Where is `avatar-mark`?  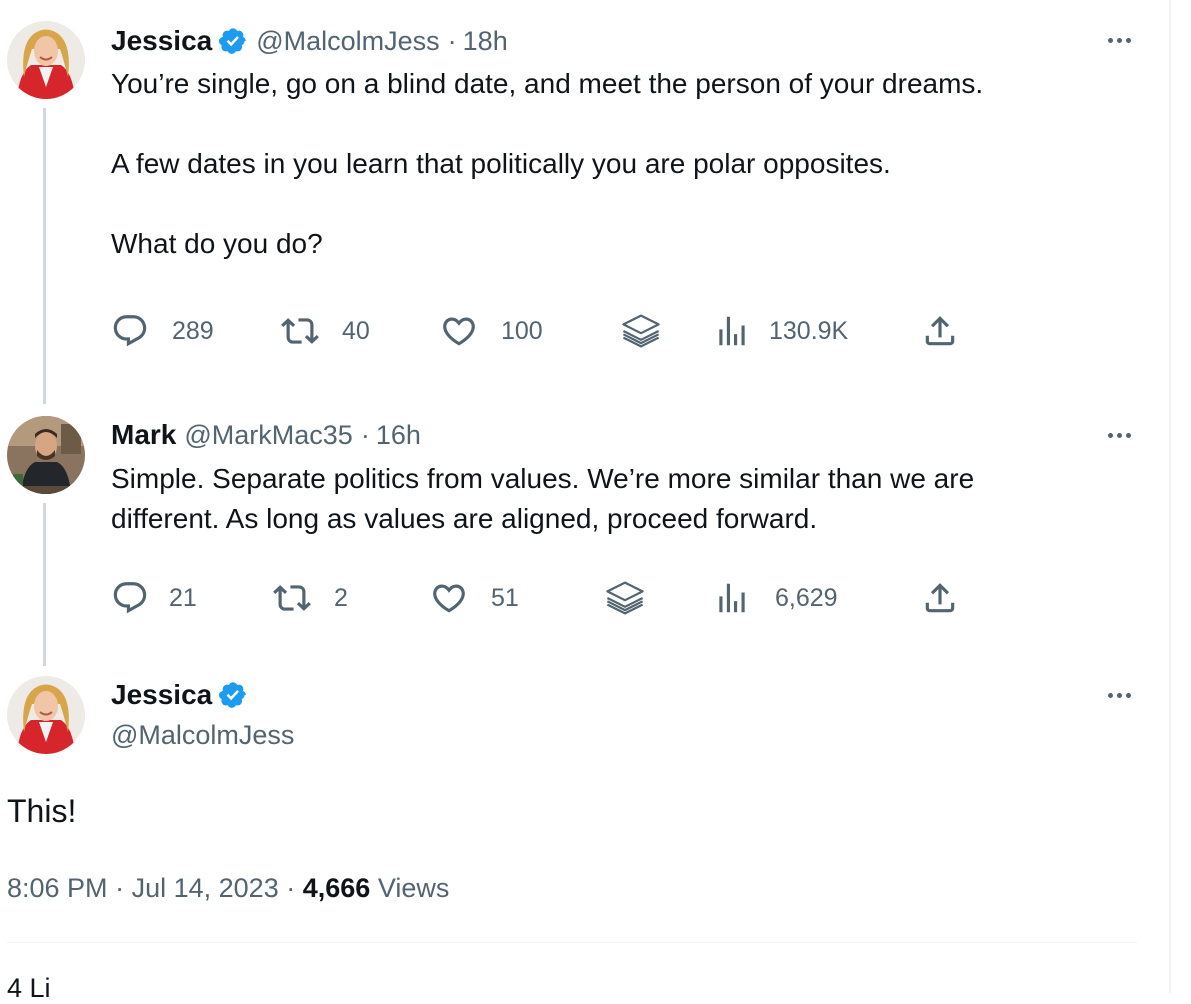
avatar-mark is located at coordinates (46, 455).